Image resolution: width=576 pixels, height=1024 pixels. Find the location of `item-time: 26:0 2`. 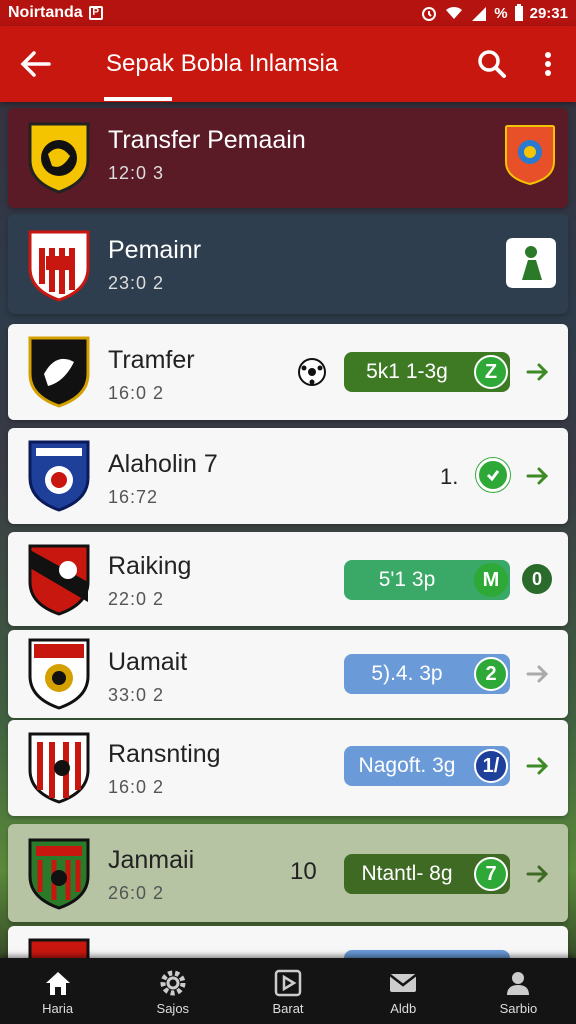

item-time: 26:0 2 is located at coordinates (136, 893).